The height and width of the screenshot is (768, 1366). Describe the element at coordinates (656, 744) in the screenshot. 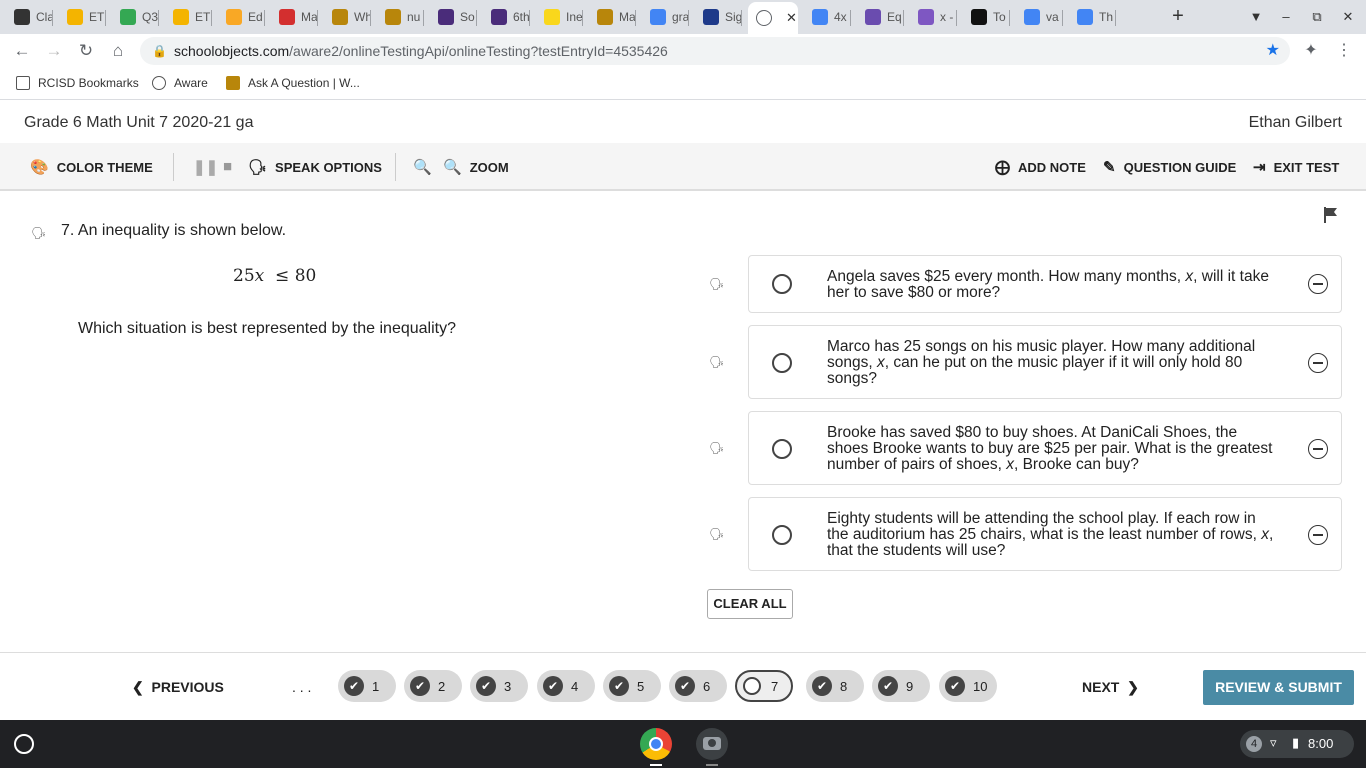

I see `chrome-icon` at that location.